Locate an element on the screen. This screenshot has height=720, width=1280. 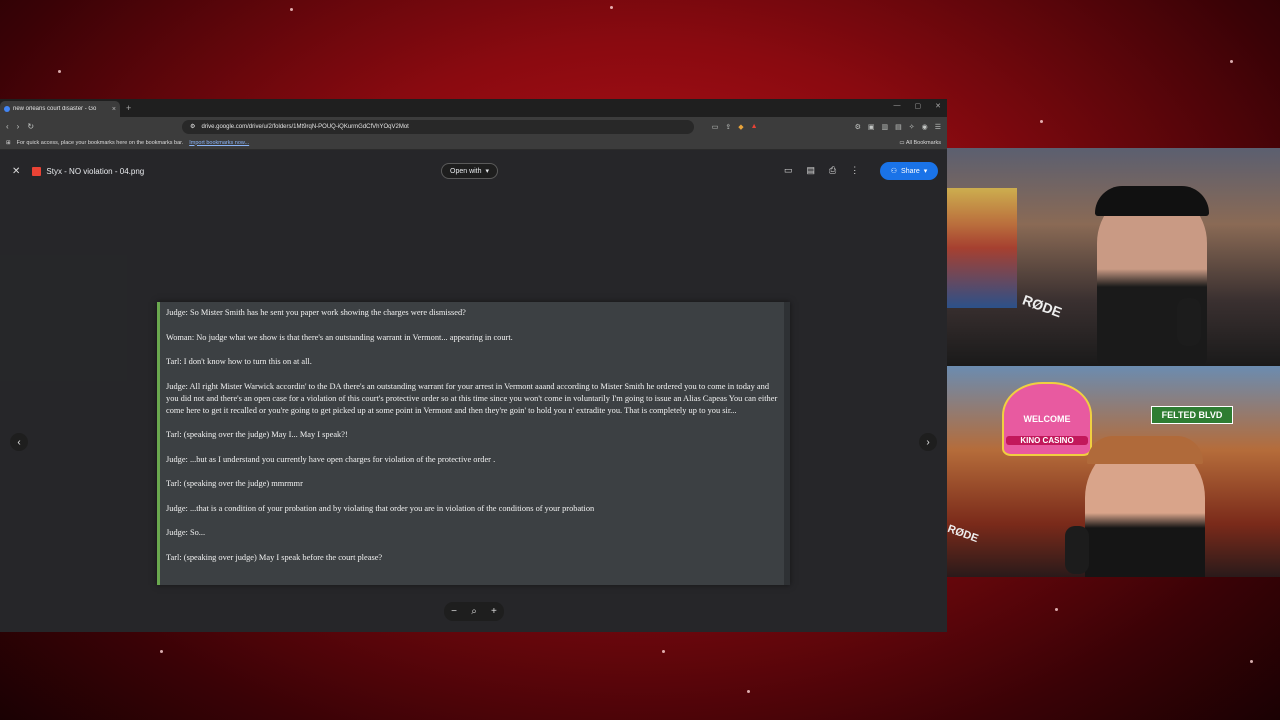
people-icon: ⚇ is located at coordinates (894, 171).